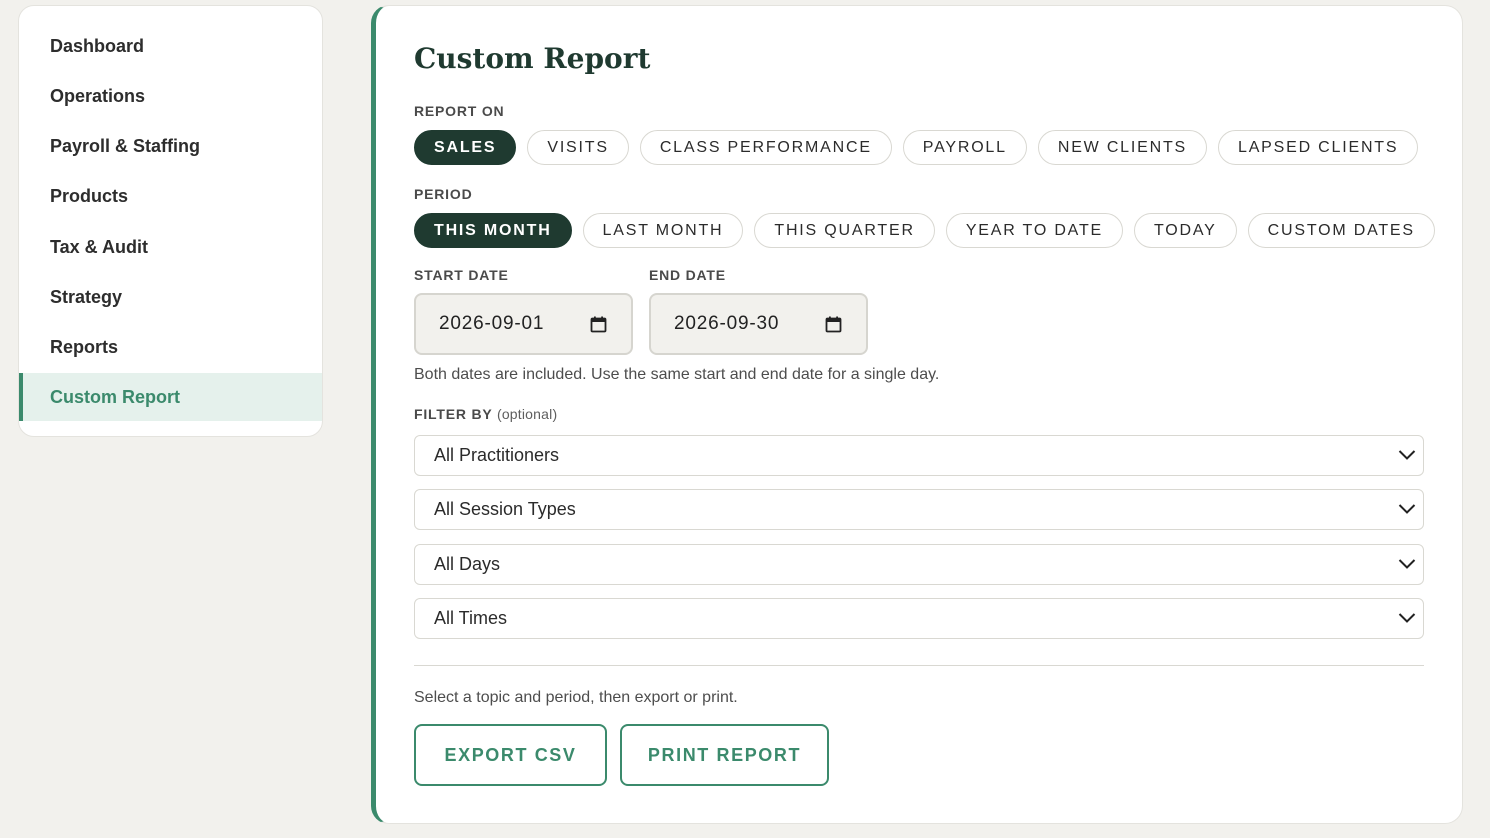 The width and height of the screenshot is (1490, 838). Describe the element at coordinates (532, 58) in the screenshot. I see `page-title: Custom Report` at that location.